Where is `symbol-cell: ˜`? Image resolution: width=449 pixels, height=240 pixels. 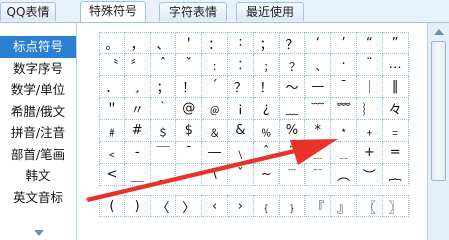 symbol-cell: ˜ is located at coordinates (292, 153).